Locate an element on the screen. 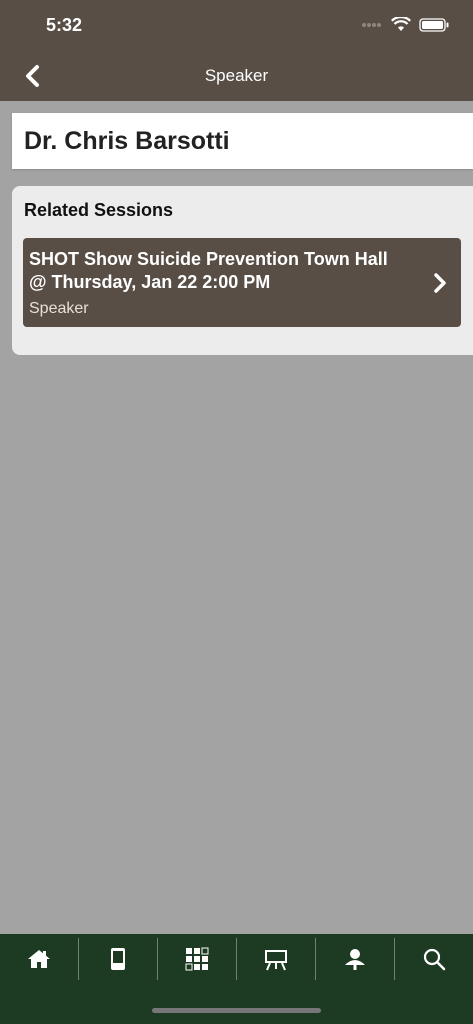  wifi-icon is located at coordinates (401, 24).